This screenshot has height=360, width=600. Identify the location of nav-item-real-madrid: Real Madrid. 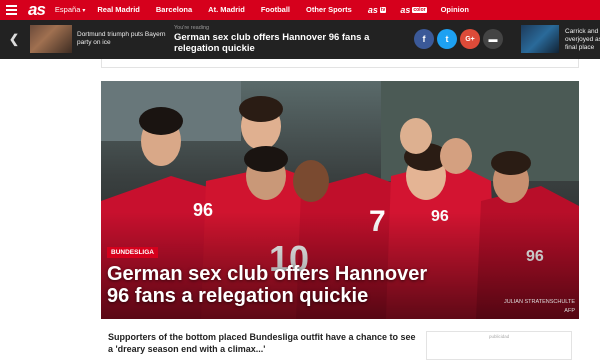
(118, 10).